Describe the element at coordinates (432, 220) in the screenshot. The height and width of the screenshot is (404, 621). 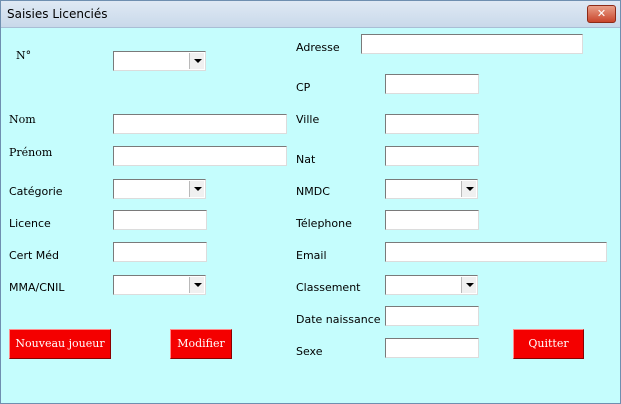
I see `telephone-field` at that location.